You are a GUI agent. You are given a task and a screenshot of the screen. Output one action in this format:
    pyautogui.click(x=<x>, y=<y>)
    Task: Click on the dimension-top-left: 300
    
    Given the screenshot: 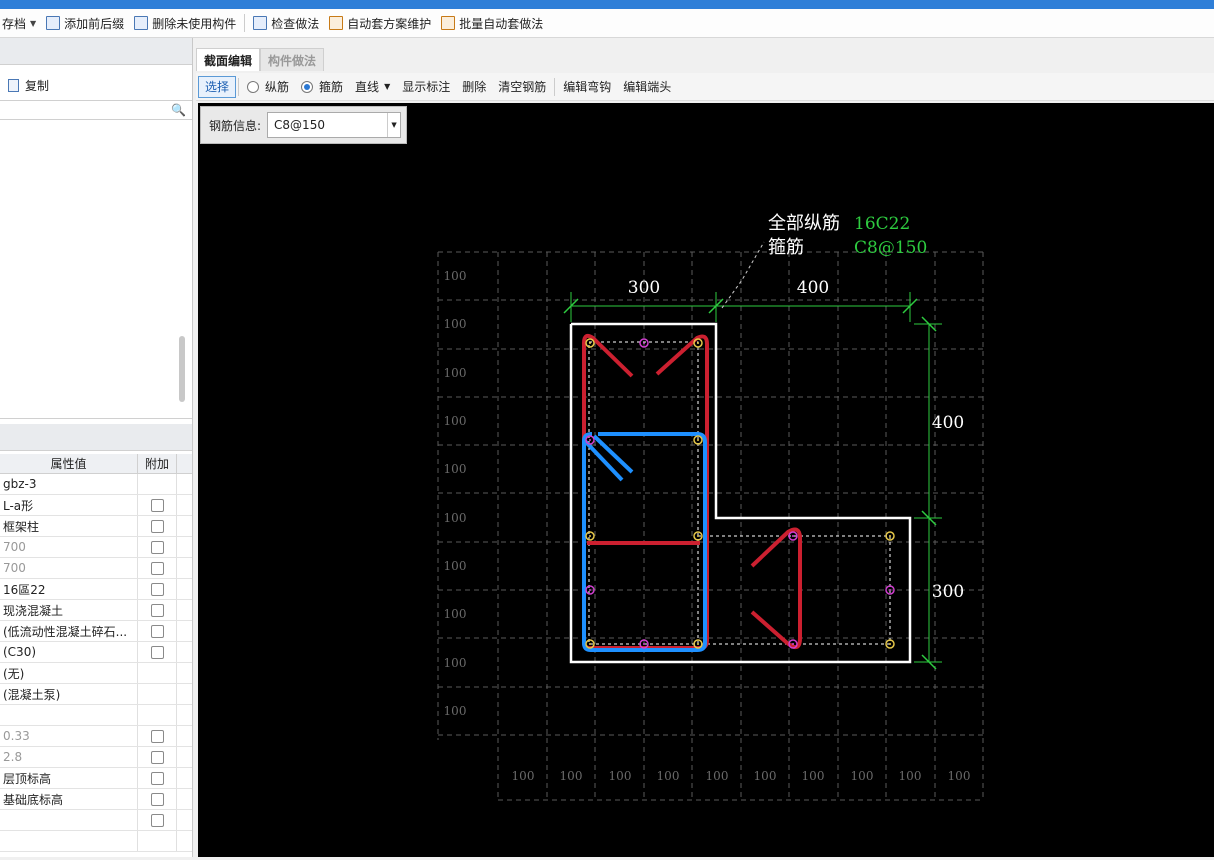 What is the action you would take?
    pyautogui.click(x=644, y=288)
    